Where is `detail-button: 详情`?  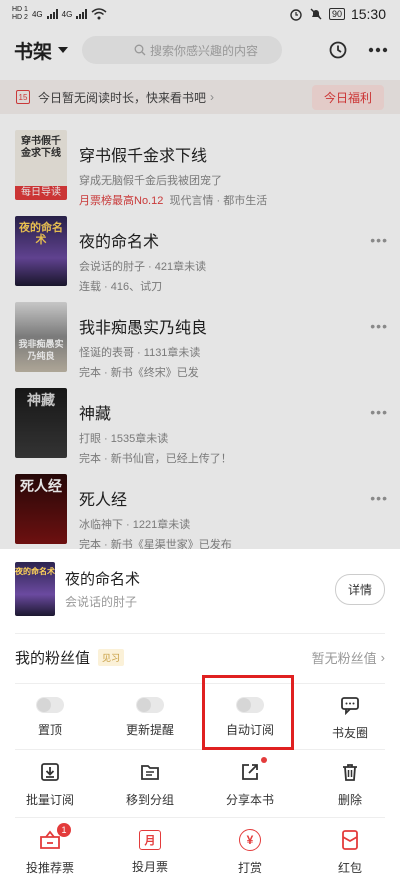 detail-button: 详情 is located at coordinates (359, 589).